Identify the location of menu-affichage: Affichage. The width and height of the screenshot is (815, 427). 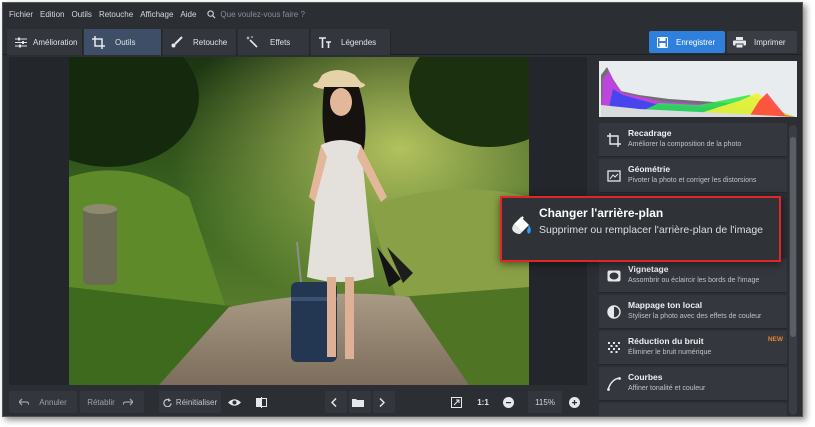
(156, 14).